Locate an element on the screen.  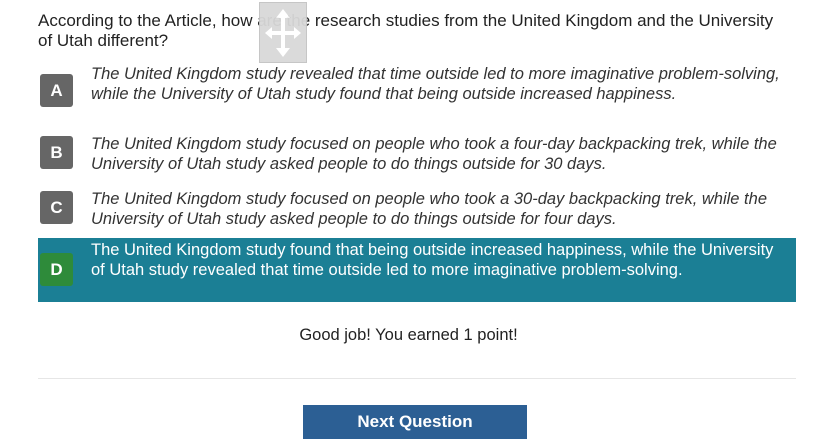
feedback-message: Good job! You earned 1 point! is located at coordinates (408, 335).